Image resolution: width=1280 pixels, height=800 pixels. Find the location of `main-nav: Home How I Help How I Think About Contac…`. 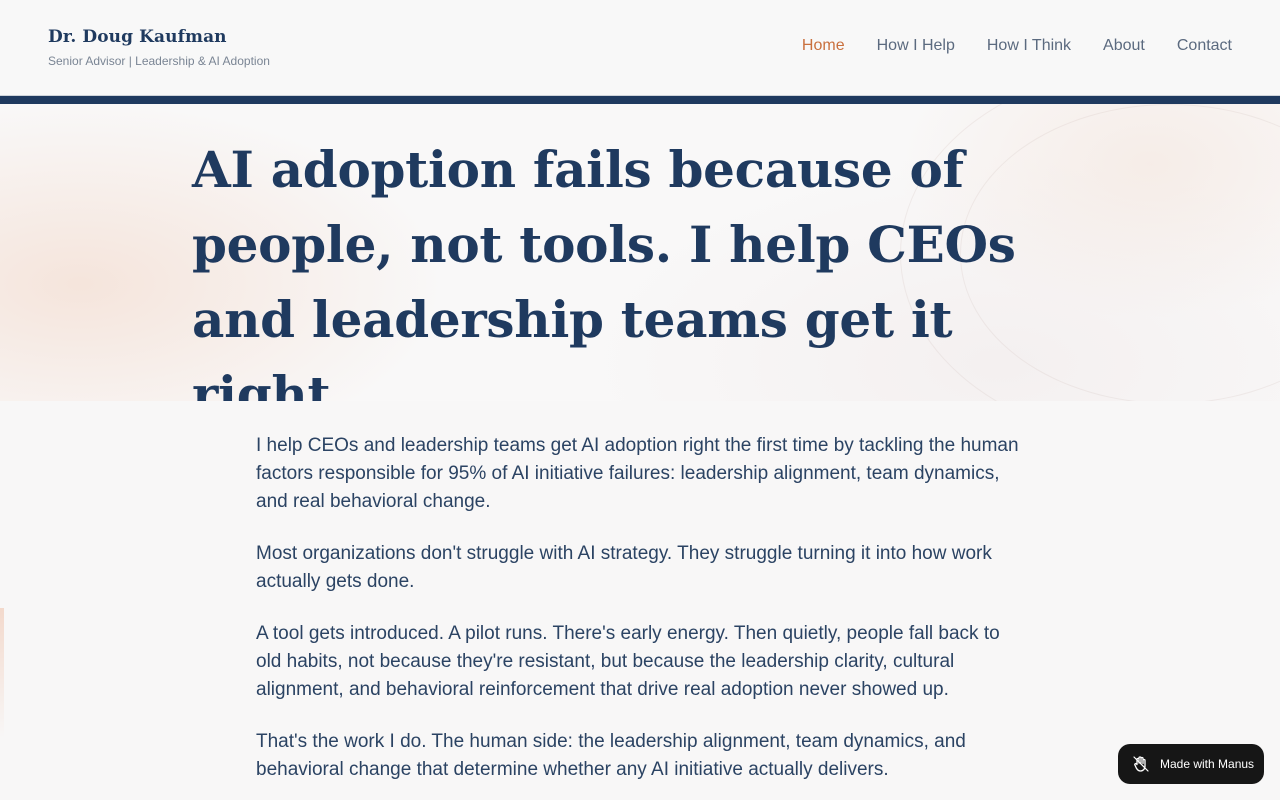

main-nav: Home How I Help How I Think About Contac… is located at coordinates (1017, 46).